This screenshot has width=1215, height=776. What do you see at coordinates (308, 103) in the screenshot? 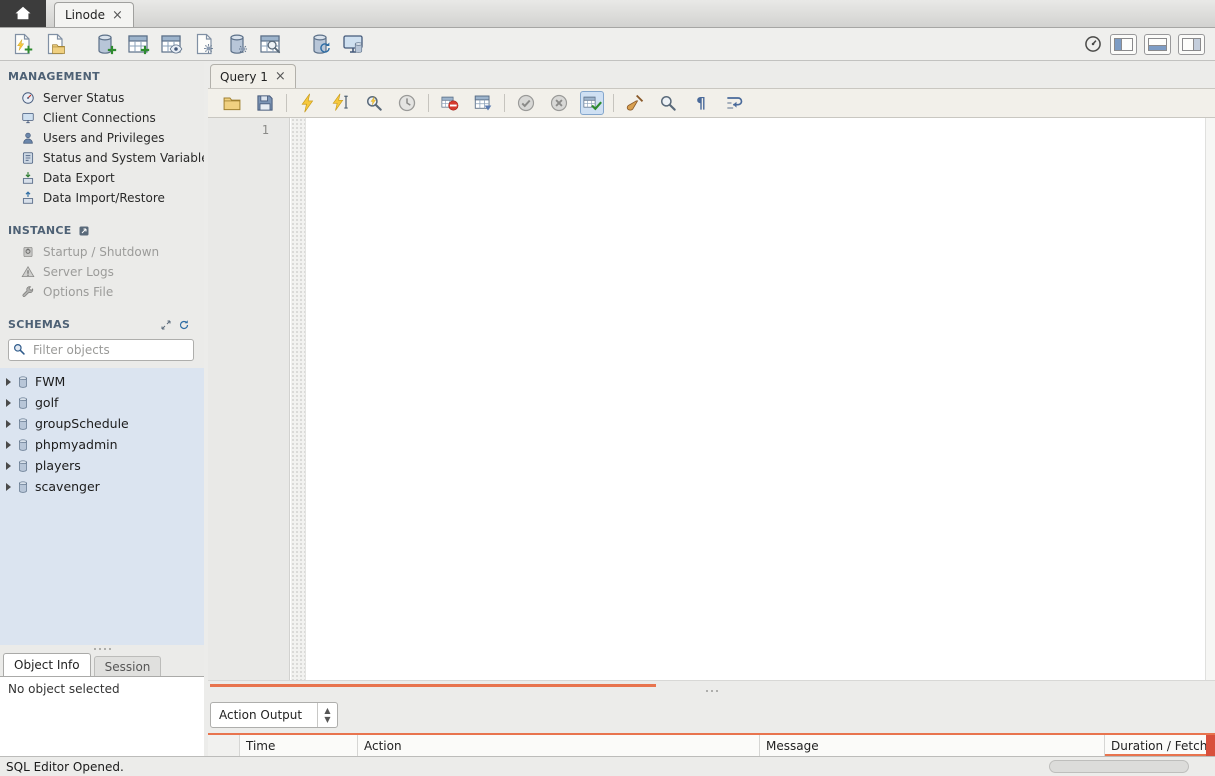
I see `execute-button` at bounding box center [308, 103].